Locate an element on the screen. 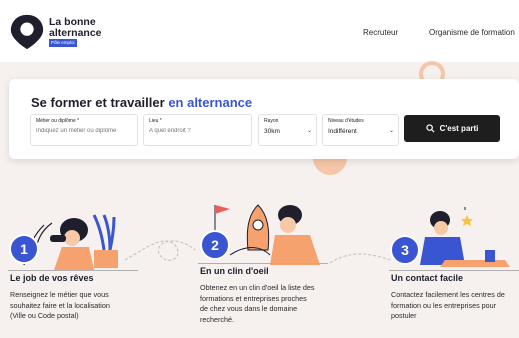  level-label: Niveau d'études is located at coordinates (346, 121).